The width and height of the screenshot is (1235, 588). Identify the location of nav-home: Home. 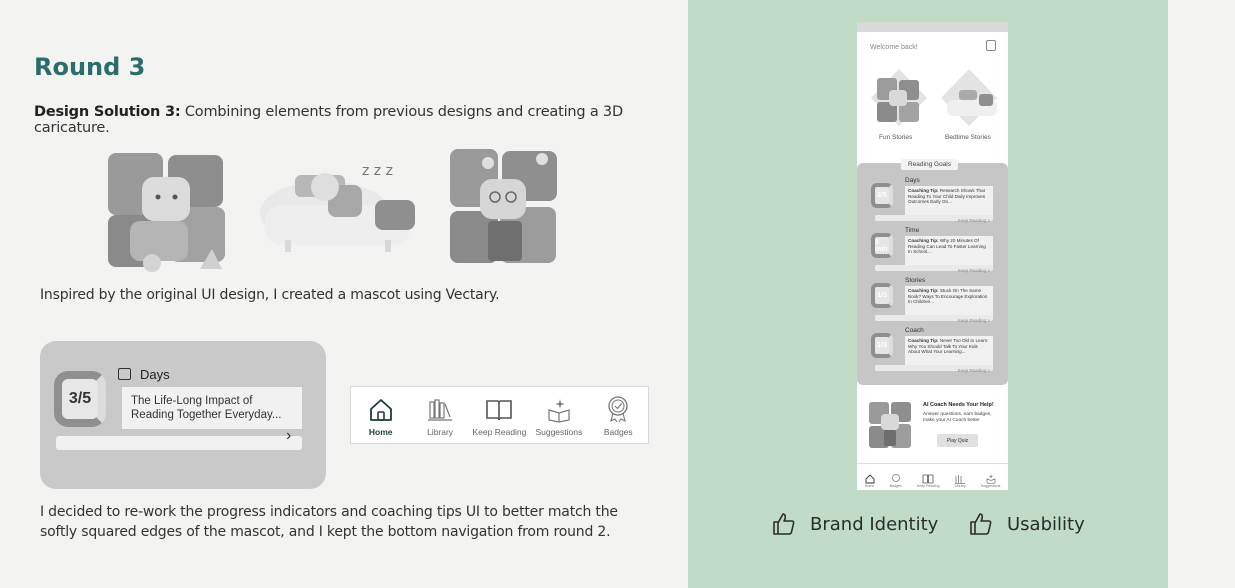
(381, 417).